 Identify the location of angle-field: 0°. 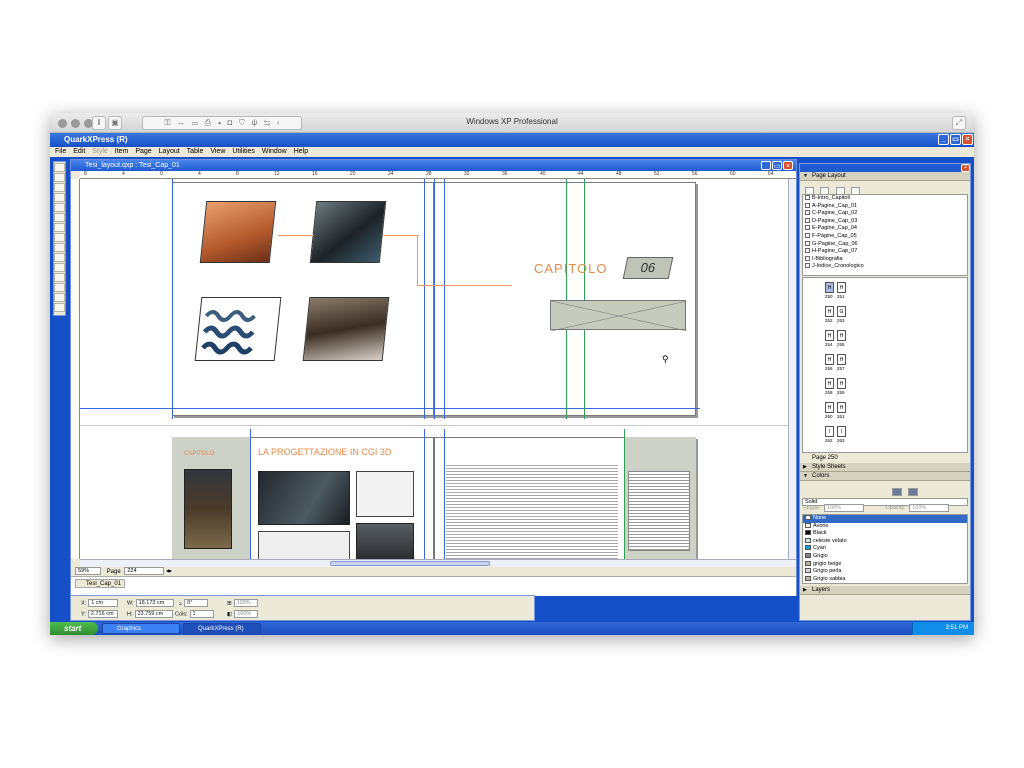
(196, 603).